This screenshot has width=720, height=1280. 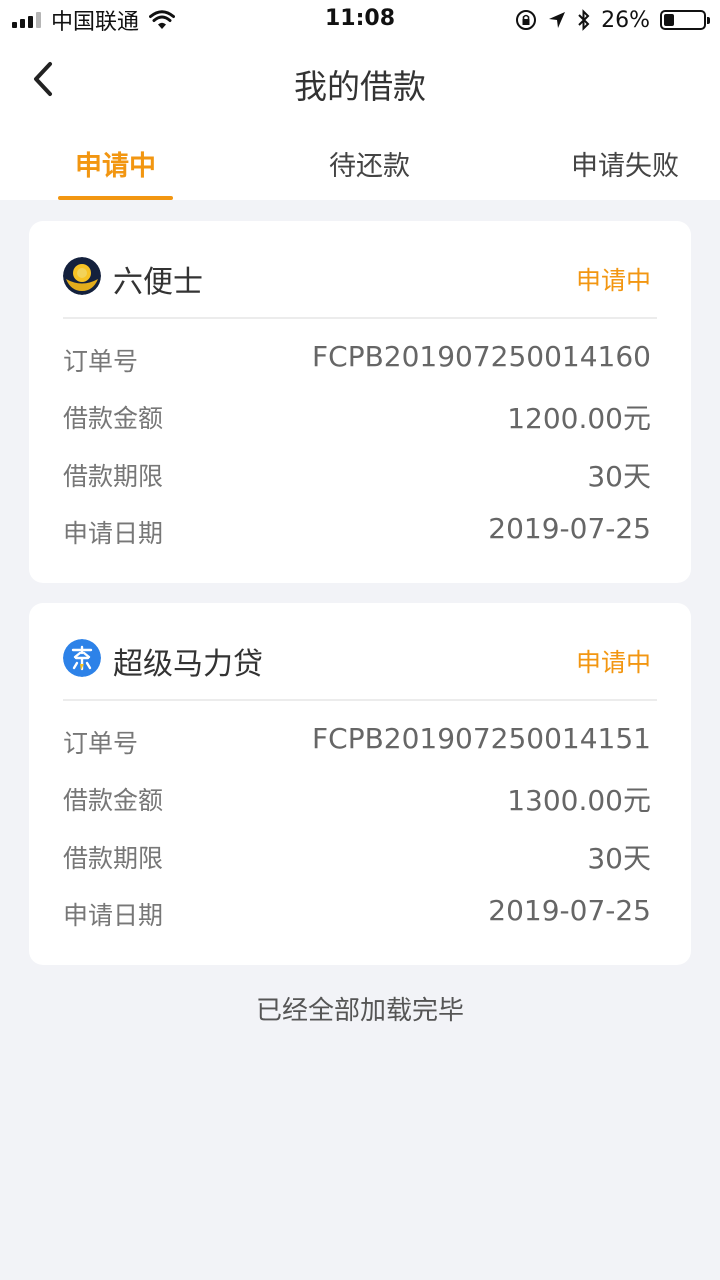 What do you see at coordinates (579, 800) in the screenshot?
I see `loan-amount-value: 1300.00元` at bounding box center [579, 800].